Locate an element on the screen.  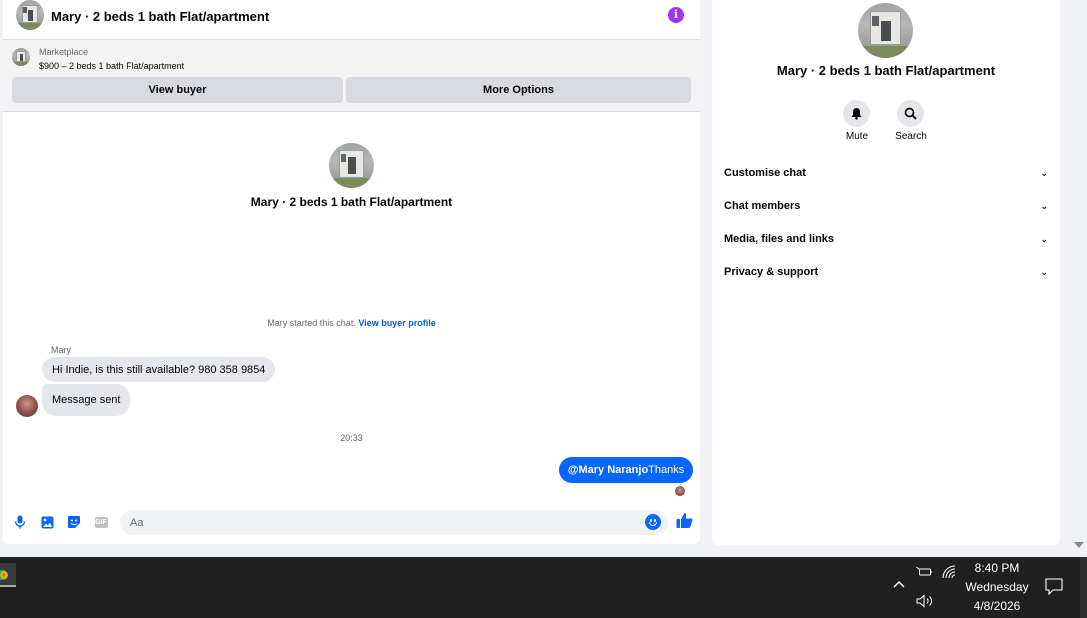
more-options-button: More Options is located at coordinates (518, 90).